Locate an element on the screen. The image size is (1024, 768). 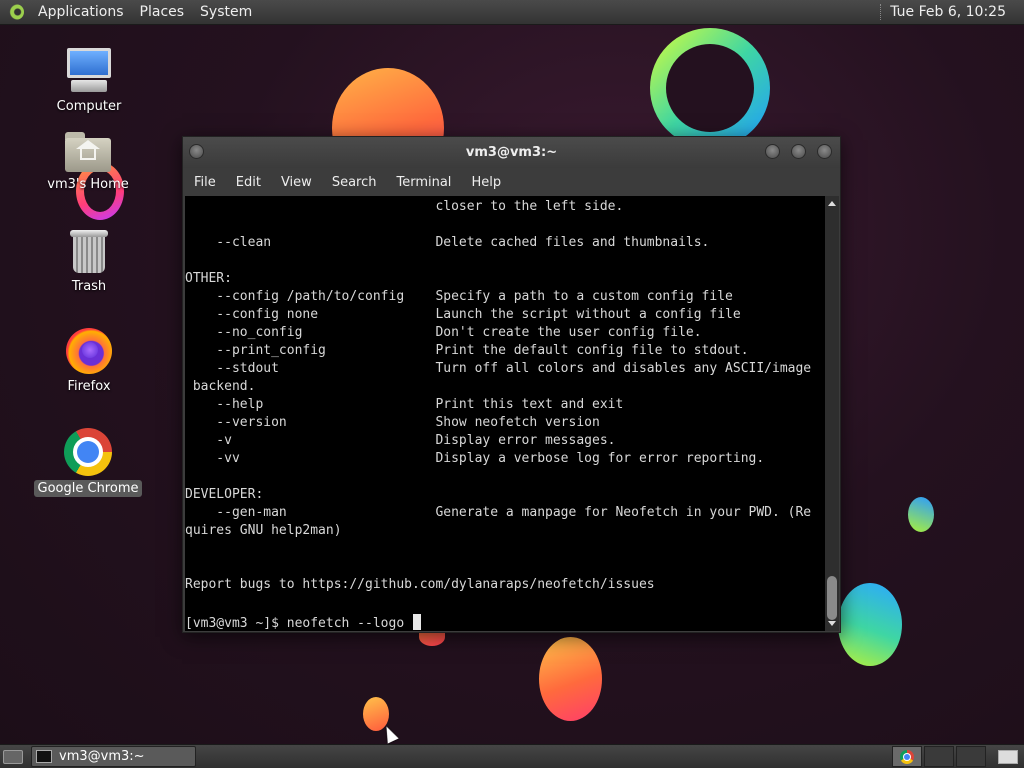
tray-chrome-launcher is located at coordinates (907, 756).